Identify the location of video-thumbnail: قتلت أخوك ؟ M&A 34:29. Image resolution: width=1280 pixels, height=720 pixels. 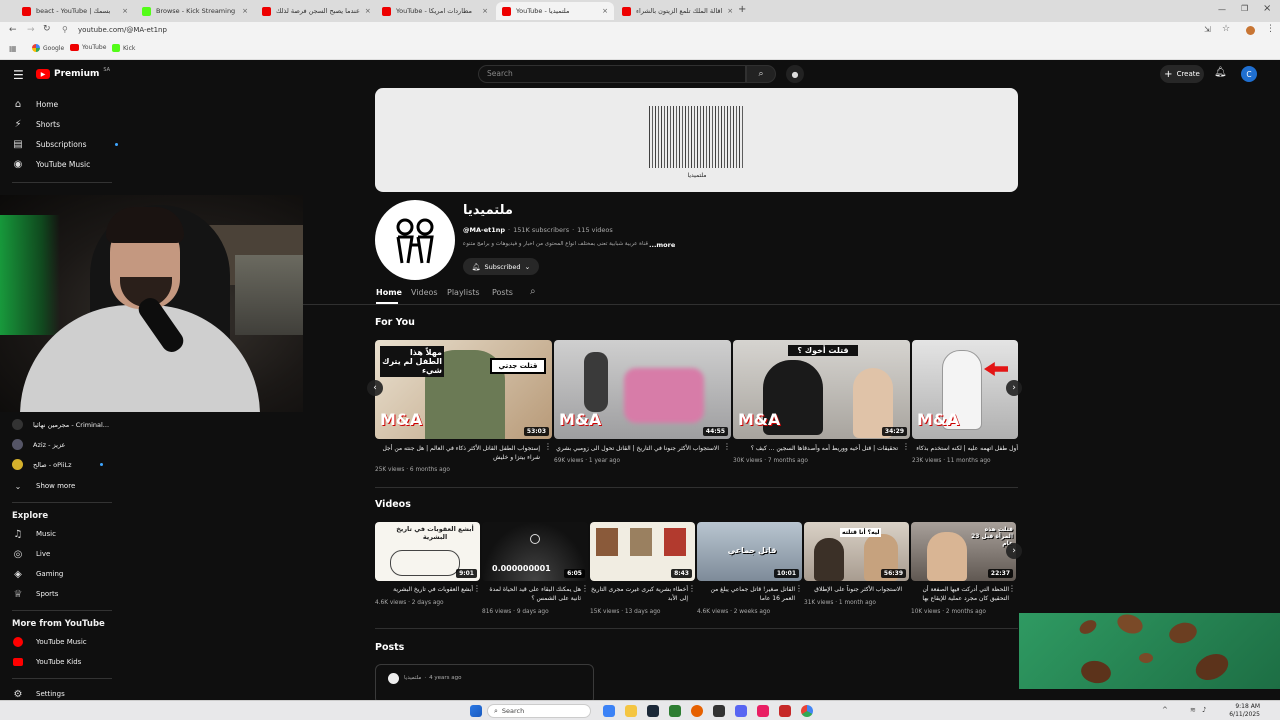
(821, 389).